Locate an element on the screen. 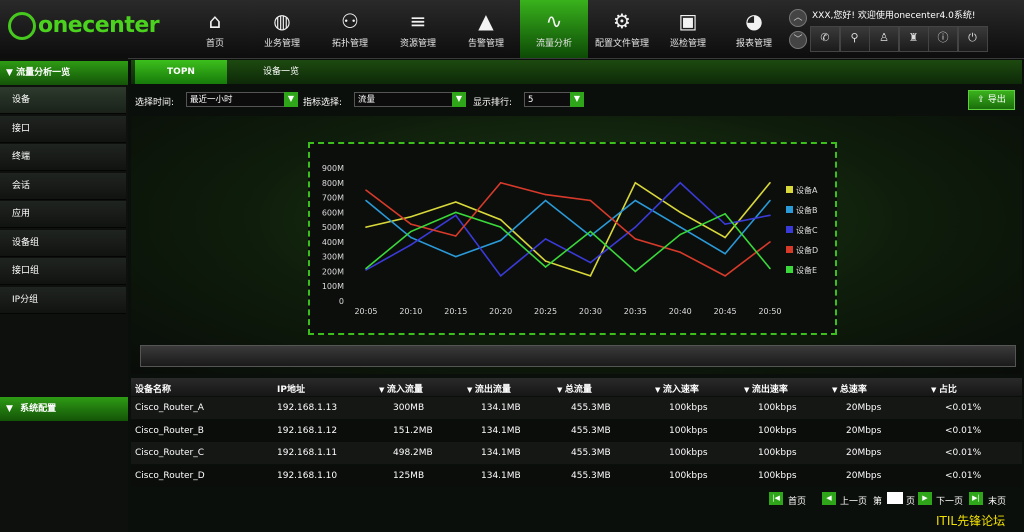 The width and height of the screenshot is (1024, 532). rank-select: 5 ▼ is located at coordinates (554, 99).